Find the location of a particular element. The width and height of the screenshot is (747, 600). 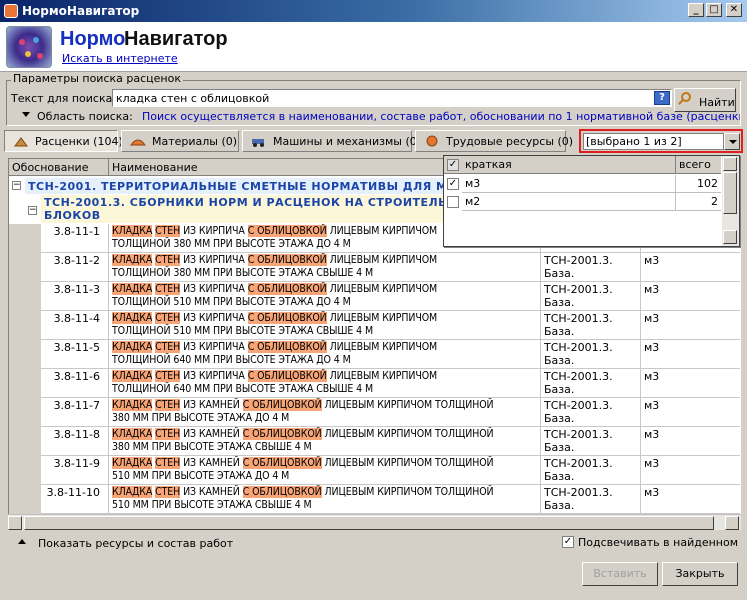

maximize-button: □ is located at coordinates (714, 10).